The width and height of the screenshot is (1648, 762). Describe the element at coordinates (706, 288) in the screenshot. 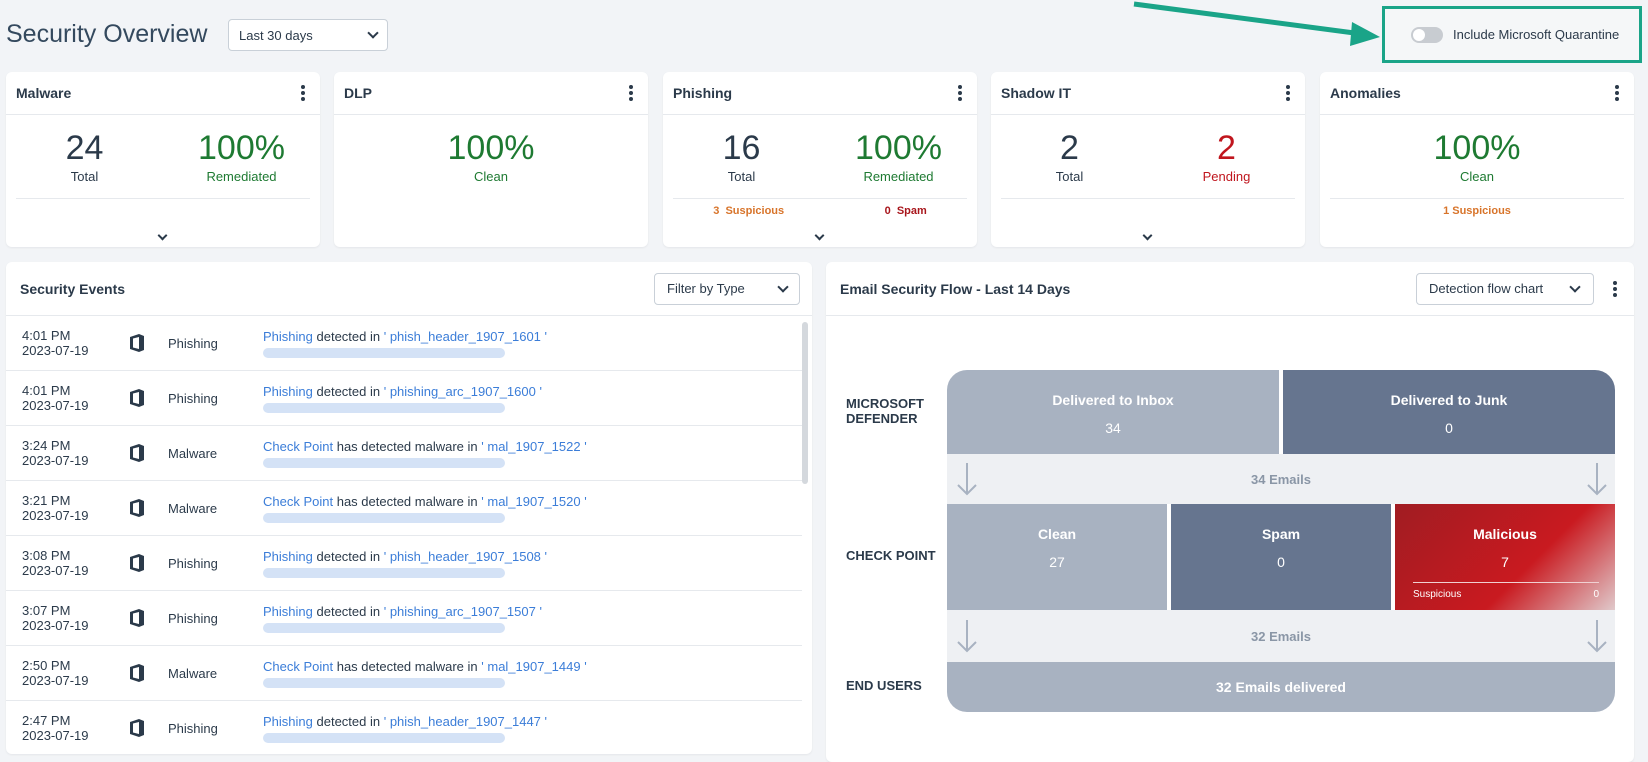

I see `filter-value: Filter by Type` at that location.